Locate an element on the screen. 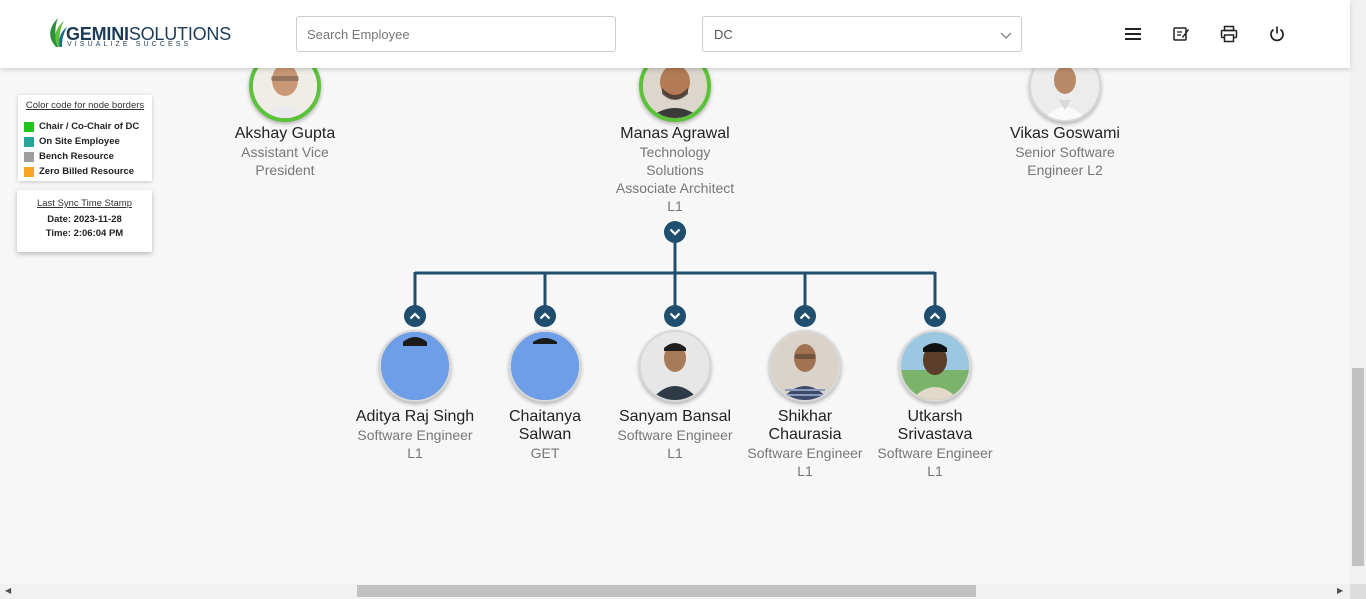 This screenshot has height=599, width=1366. menu-icon is located at coordinates (1133, 34).